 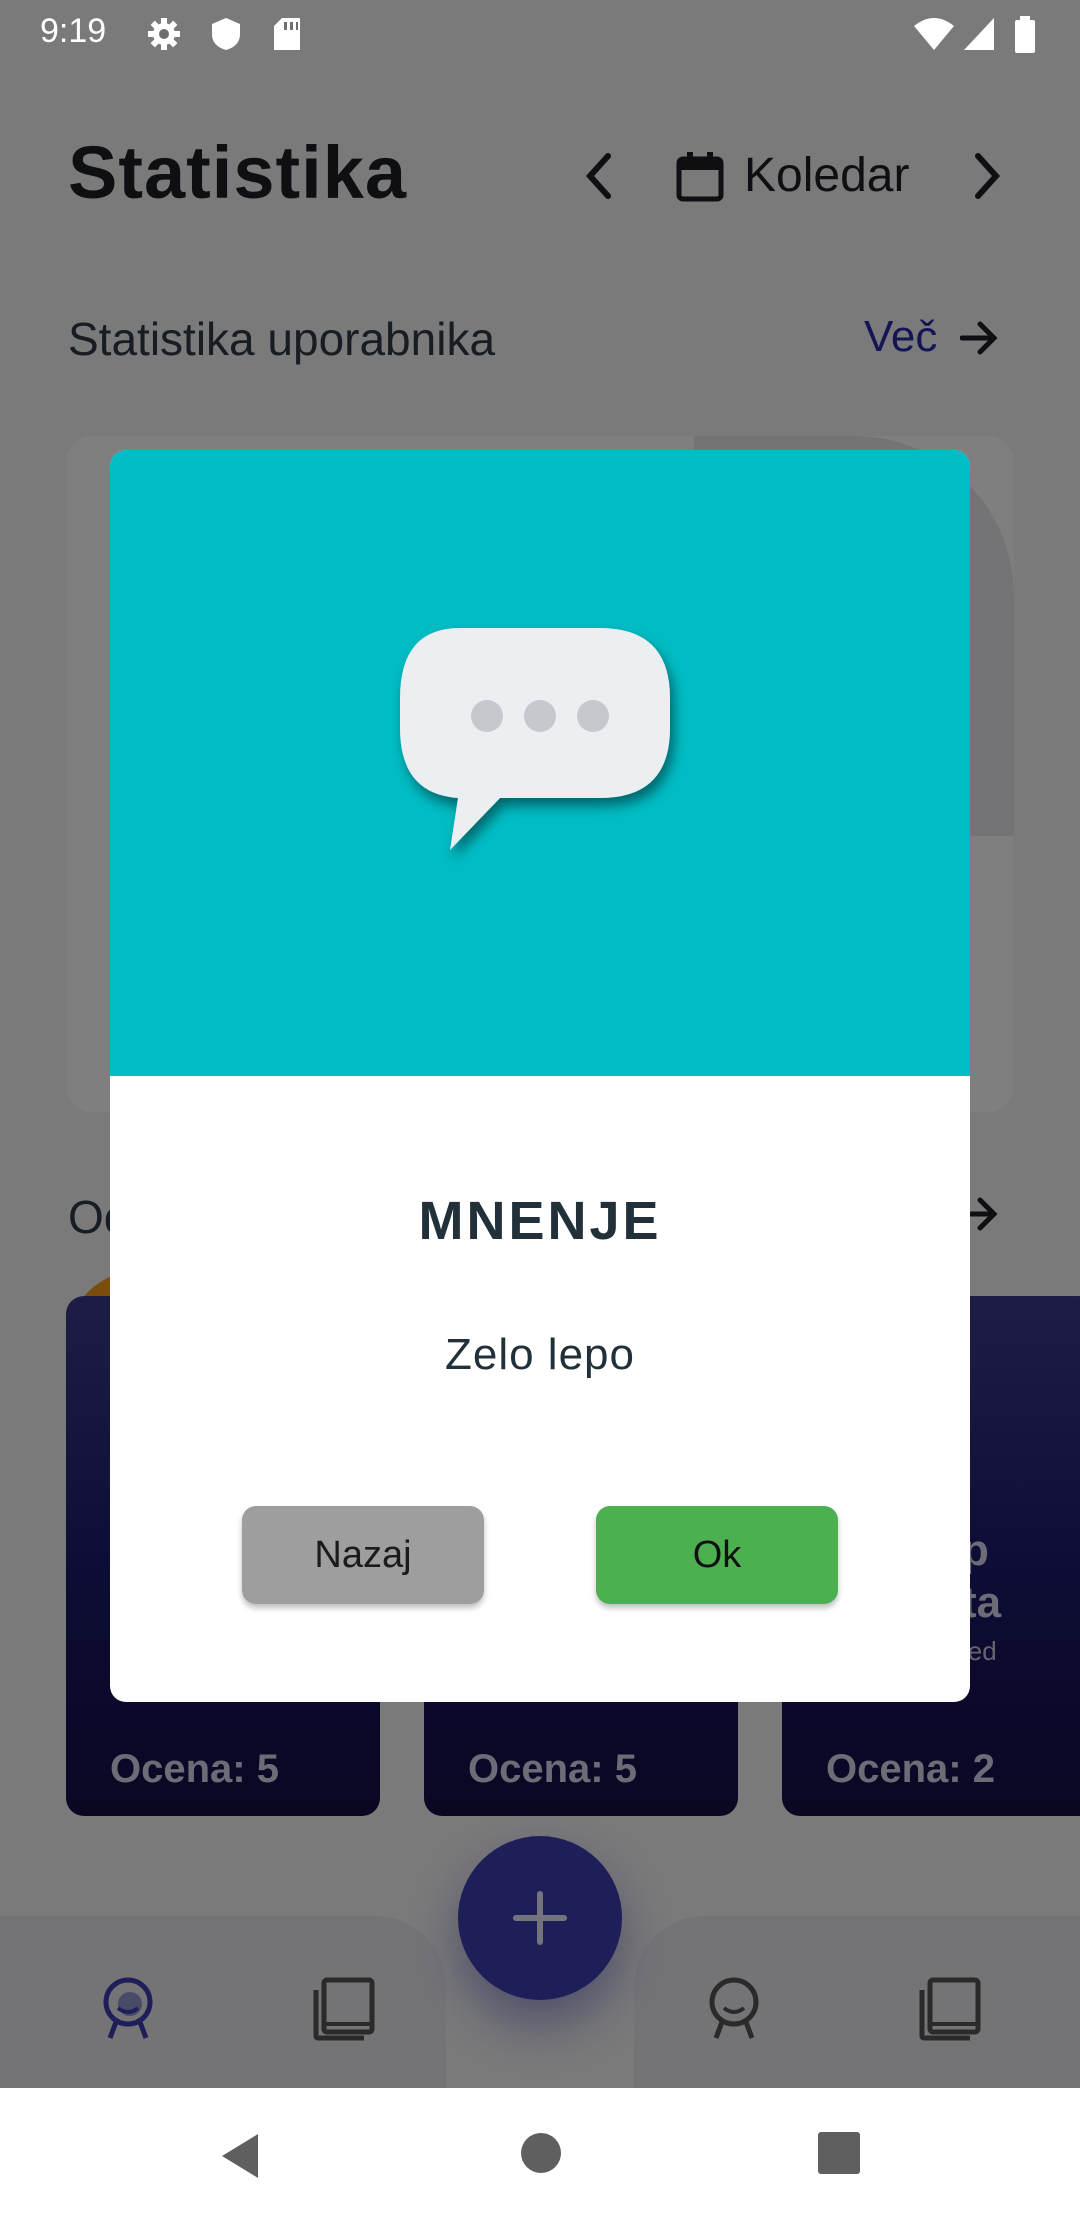 I want to click on back-icon, so click(x=240, y=2156).